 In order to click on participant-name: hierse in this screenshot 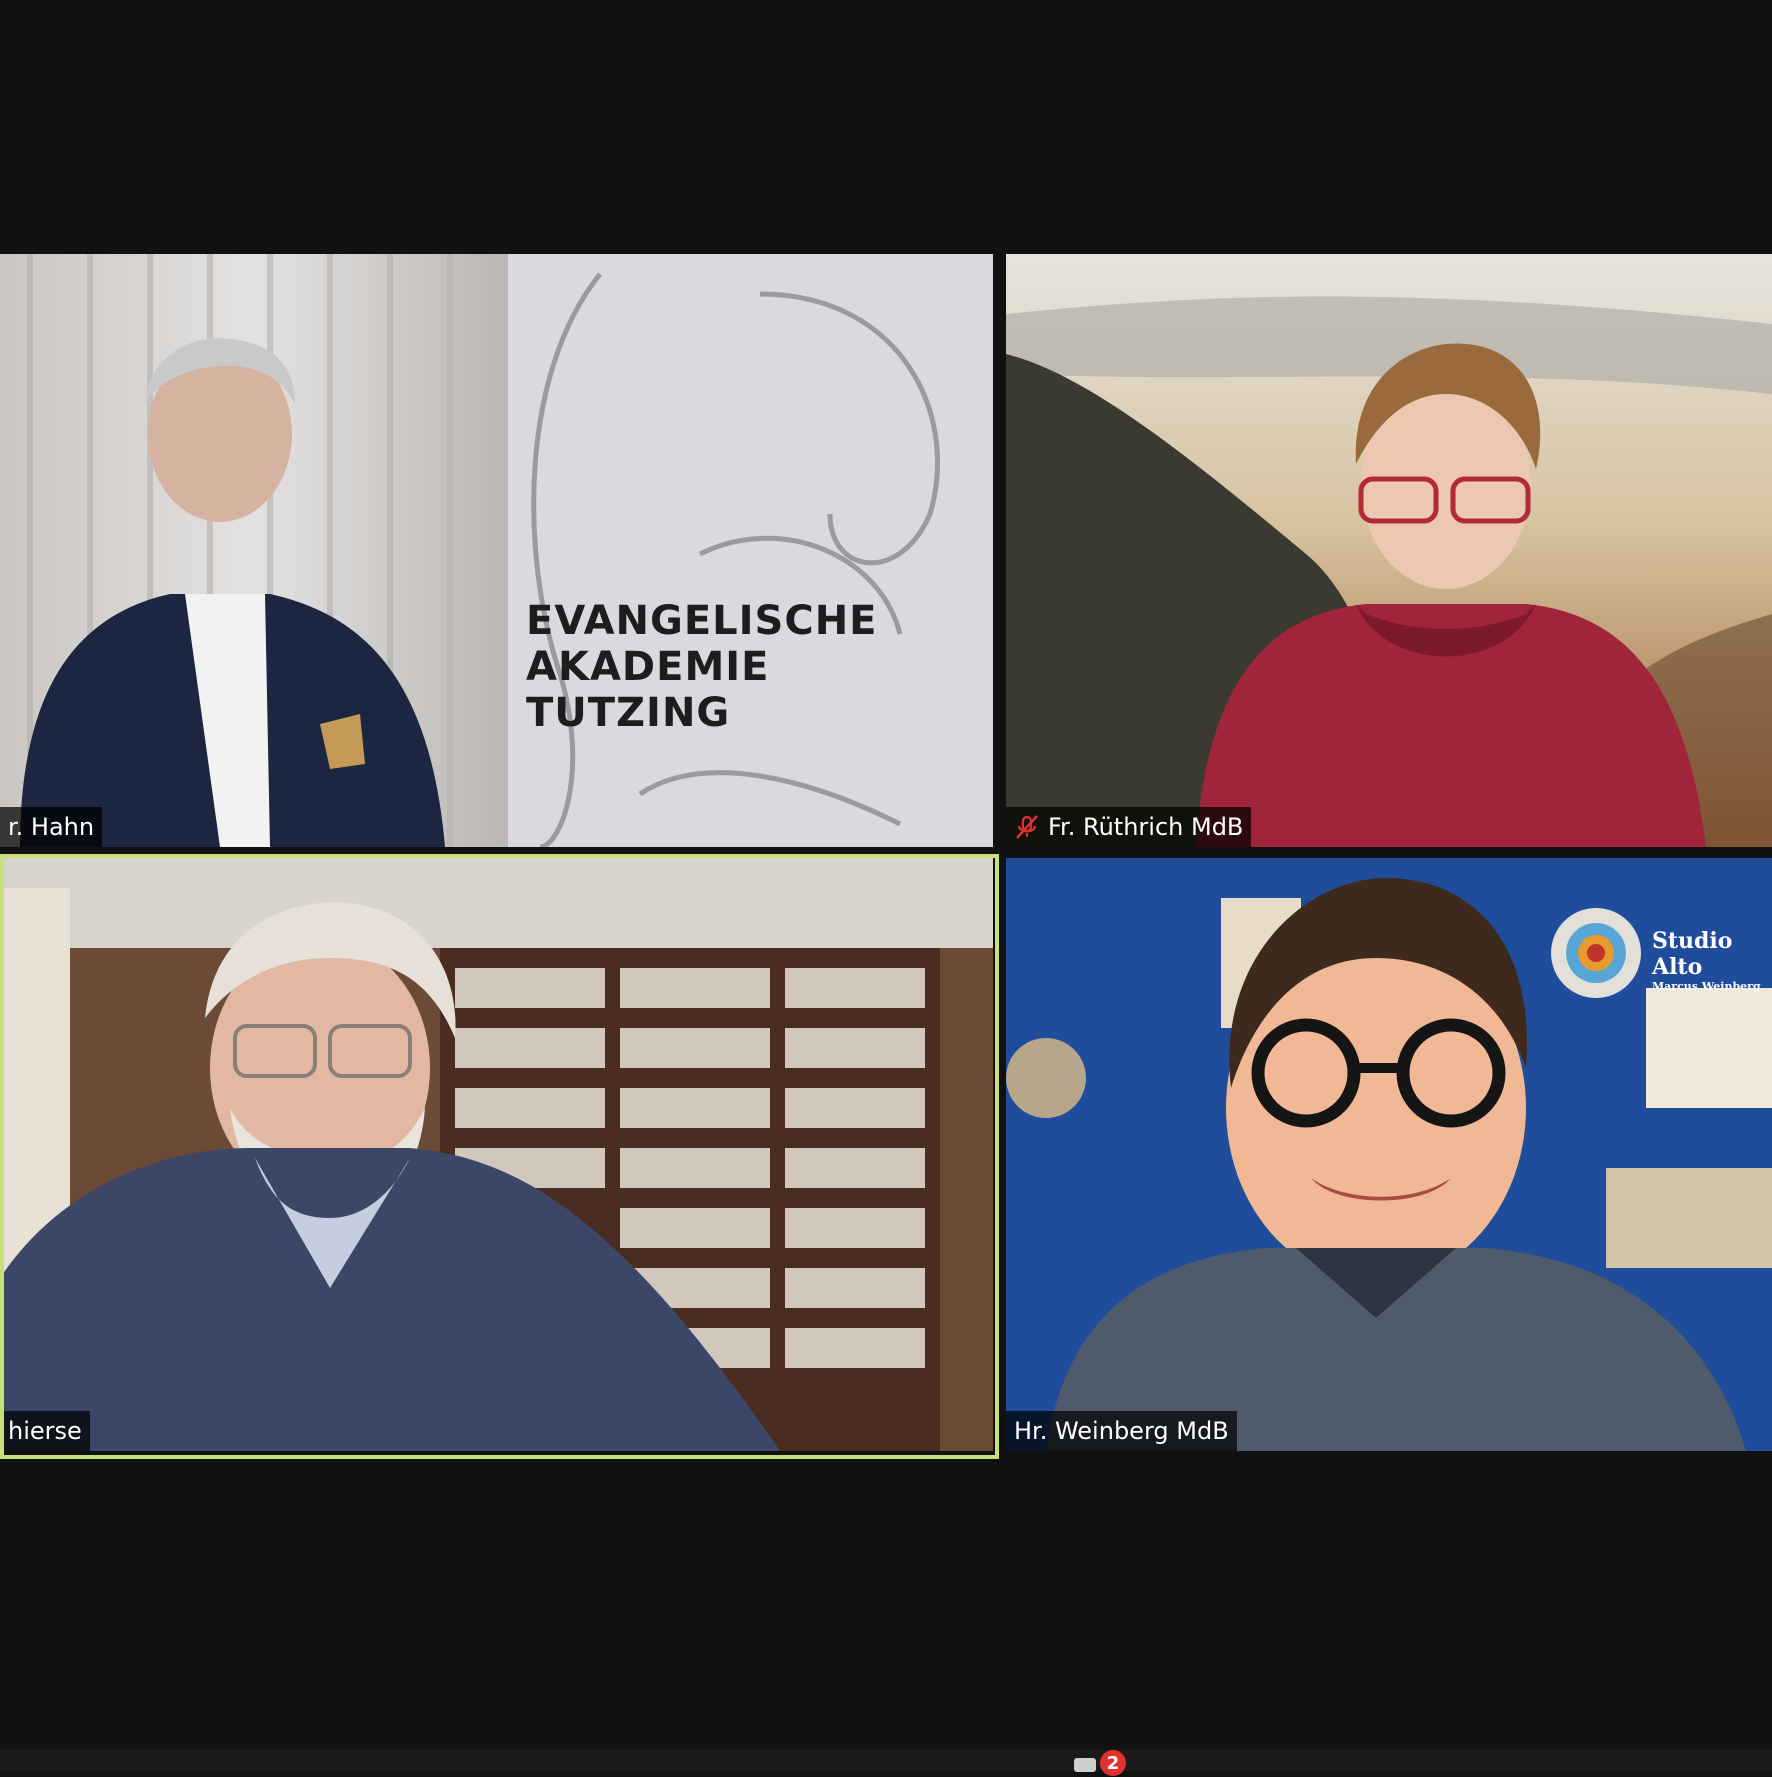, I will do `click(45, 1431)`.